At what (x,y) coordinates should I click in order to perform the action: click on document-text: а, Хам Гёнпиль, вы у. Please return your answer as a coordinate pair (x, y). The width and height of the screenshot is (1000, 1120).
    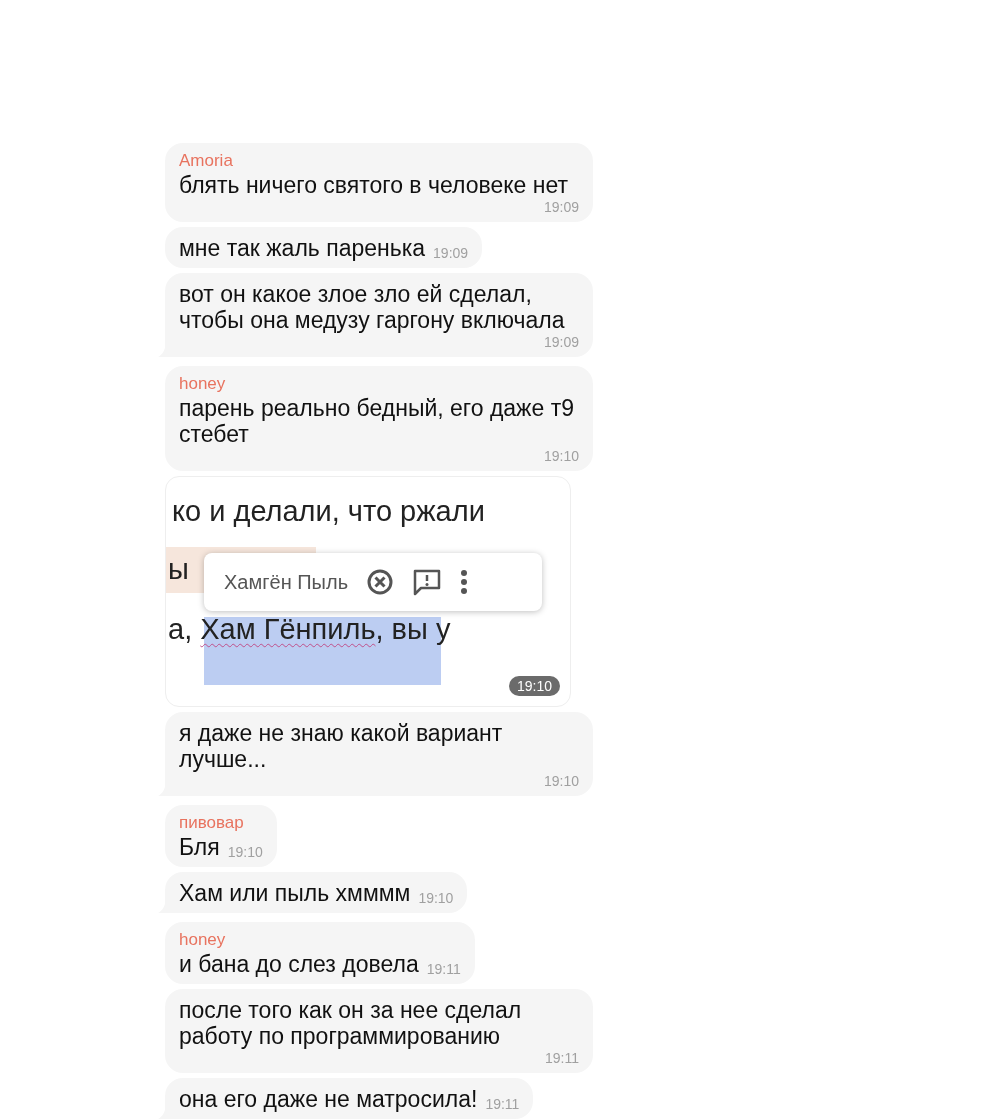
    Looking at the image, I should click on (309, 629).